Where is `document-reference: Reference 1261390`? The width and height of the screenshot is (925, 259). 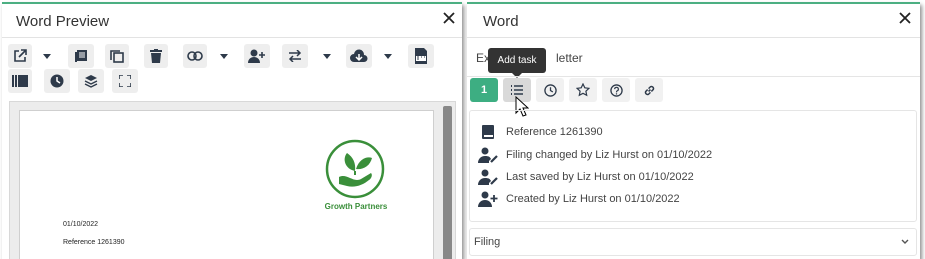
document-reference: Reference 1261390 is located at coordinates (94, 242).